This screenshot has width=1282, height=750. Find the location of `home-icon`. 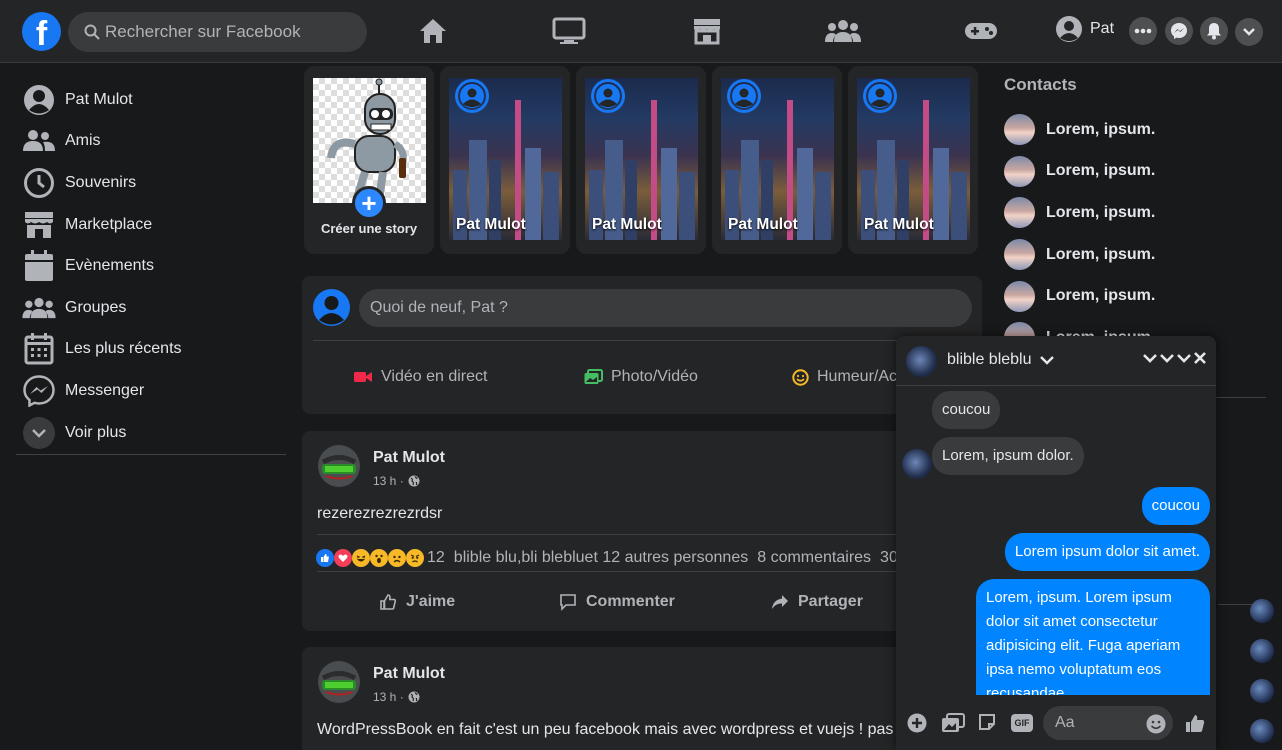

home-icon is located at coordinates (433, 31).